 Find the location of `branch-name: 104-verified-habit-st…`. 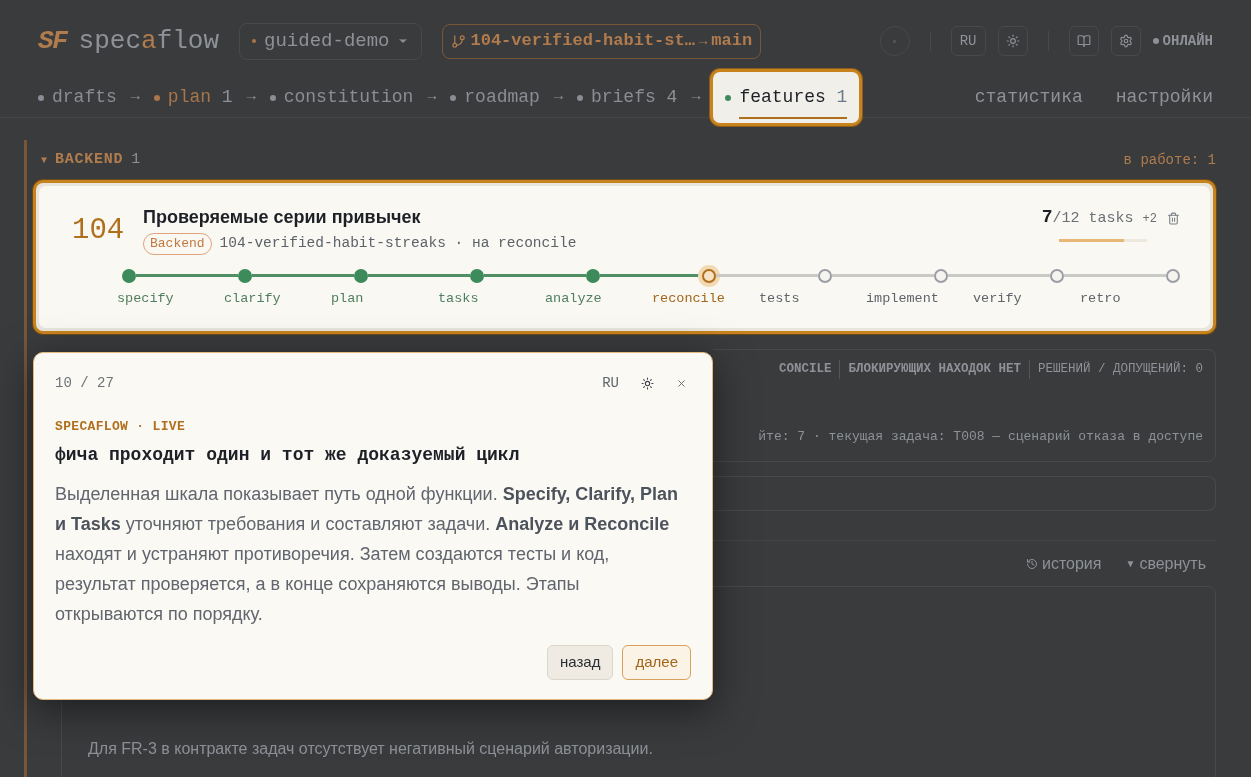

branch-name: 104-verified-habit-st… is located at coordinates (582, 41).